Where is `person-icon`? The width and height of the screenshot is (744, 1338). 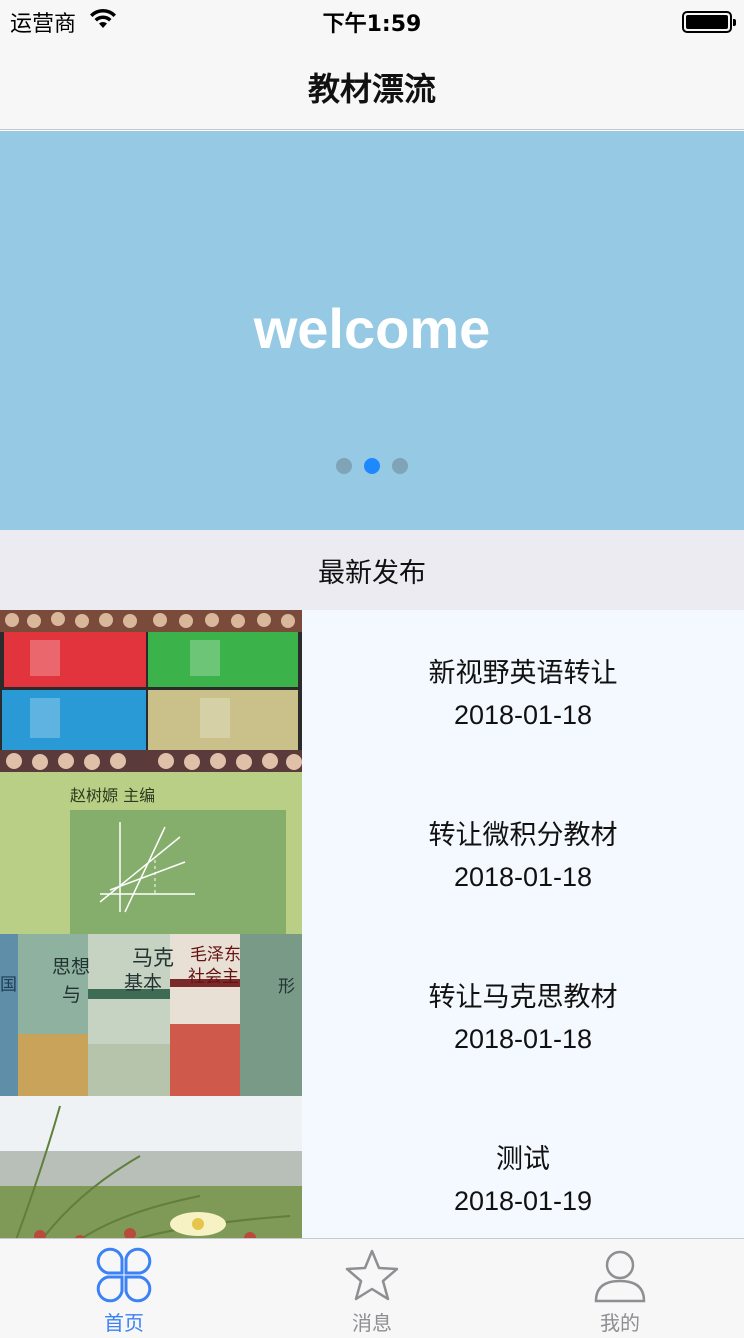
person-icon is located at coordinates (620, 1276).